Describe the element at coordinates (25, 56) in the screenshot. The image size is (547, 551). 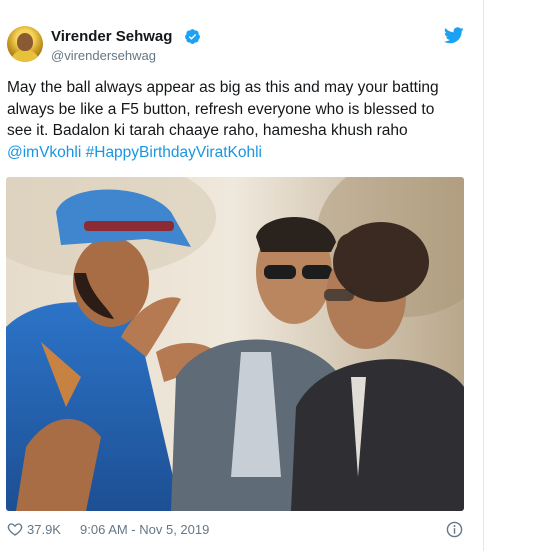
I see `avatar-shirt` at that location.